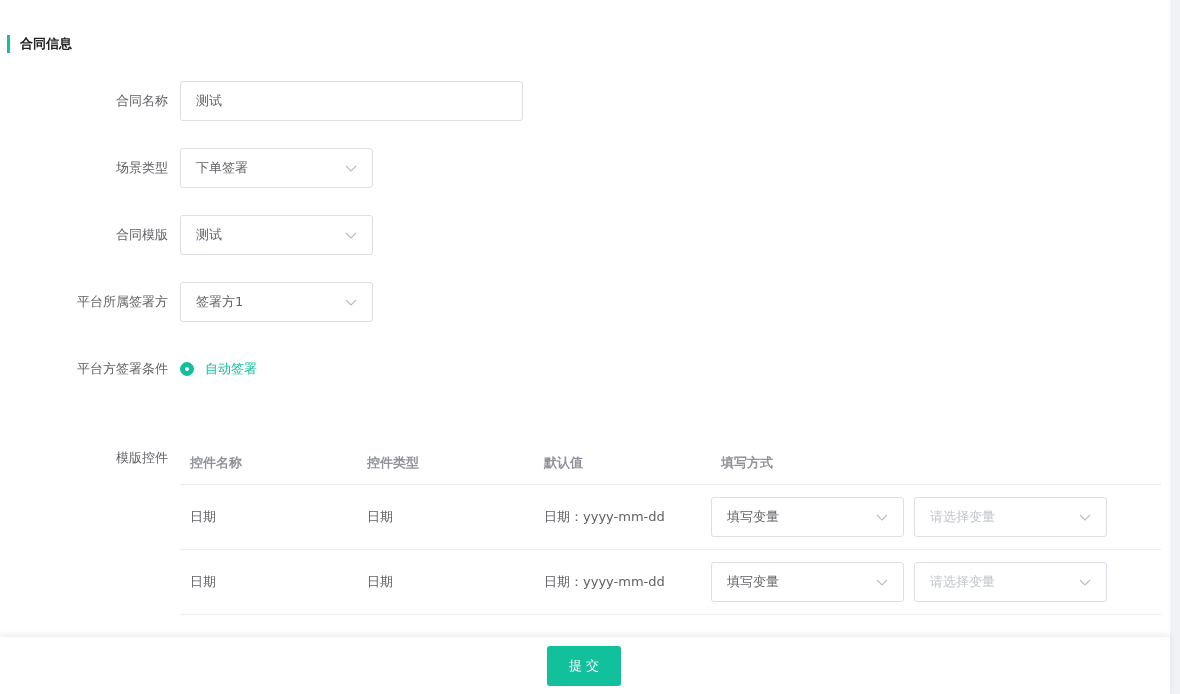 Image resolution: width=1180 pixels, height=694 pixels. Describe the element at coordinates (276, 168) in the screenshot. I see `select-field: 下单签署` at that location.